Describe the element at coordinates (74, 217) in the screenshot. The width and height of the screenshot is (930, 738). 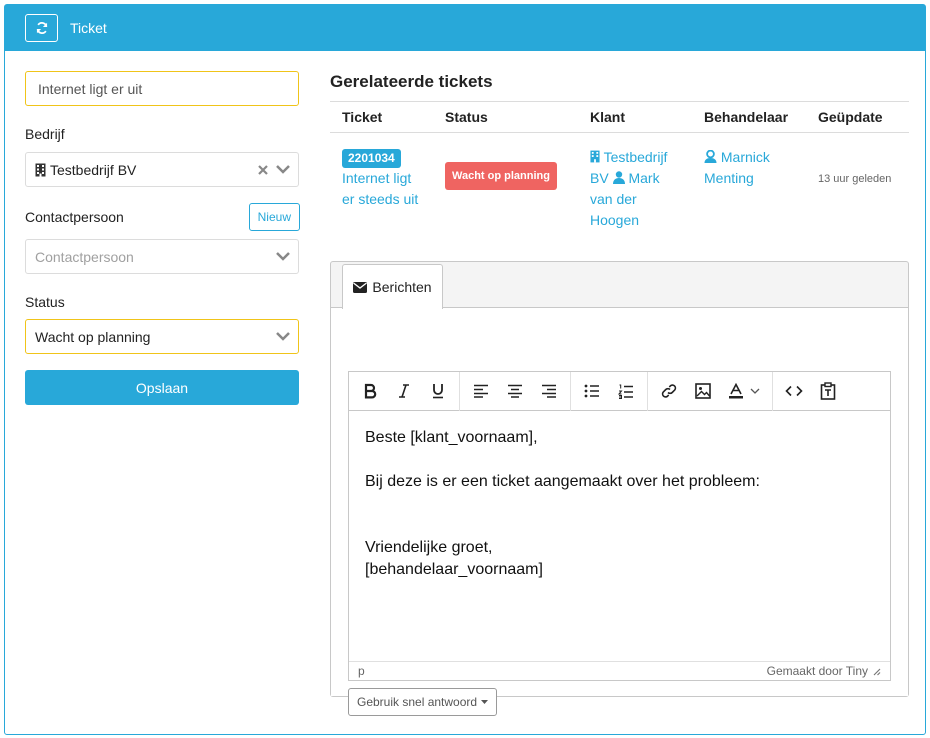
I see `contact-label: Contactpersoon` at that location.